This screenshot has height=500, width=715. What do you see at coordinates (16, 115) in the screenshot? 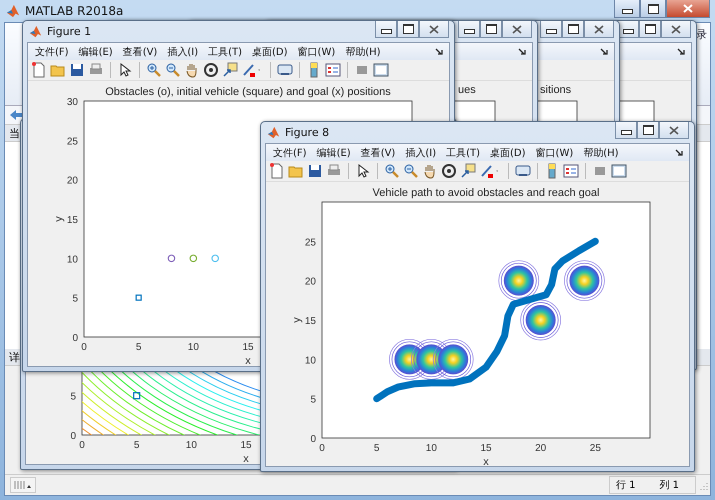
I see `back-arrow-icon` at bounding box center [16, 115].